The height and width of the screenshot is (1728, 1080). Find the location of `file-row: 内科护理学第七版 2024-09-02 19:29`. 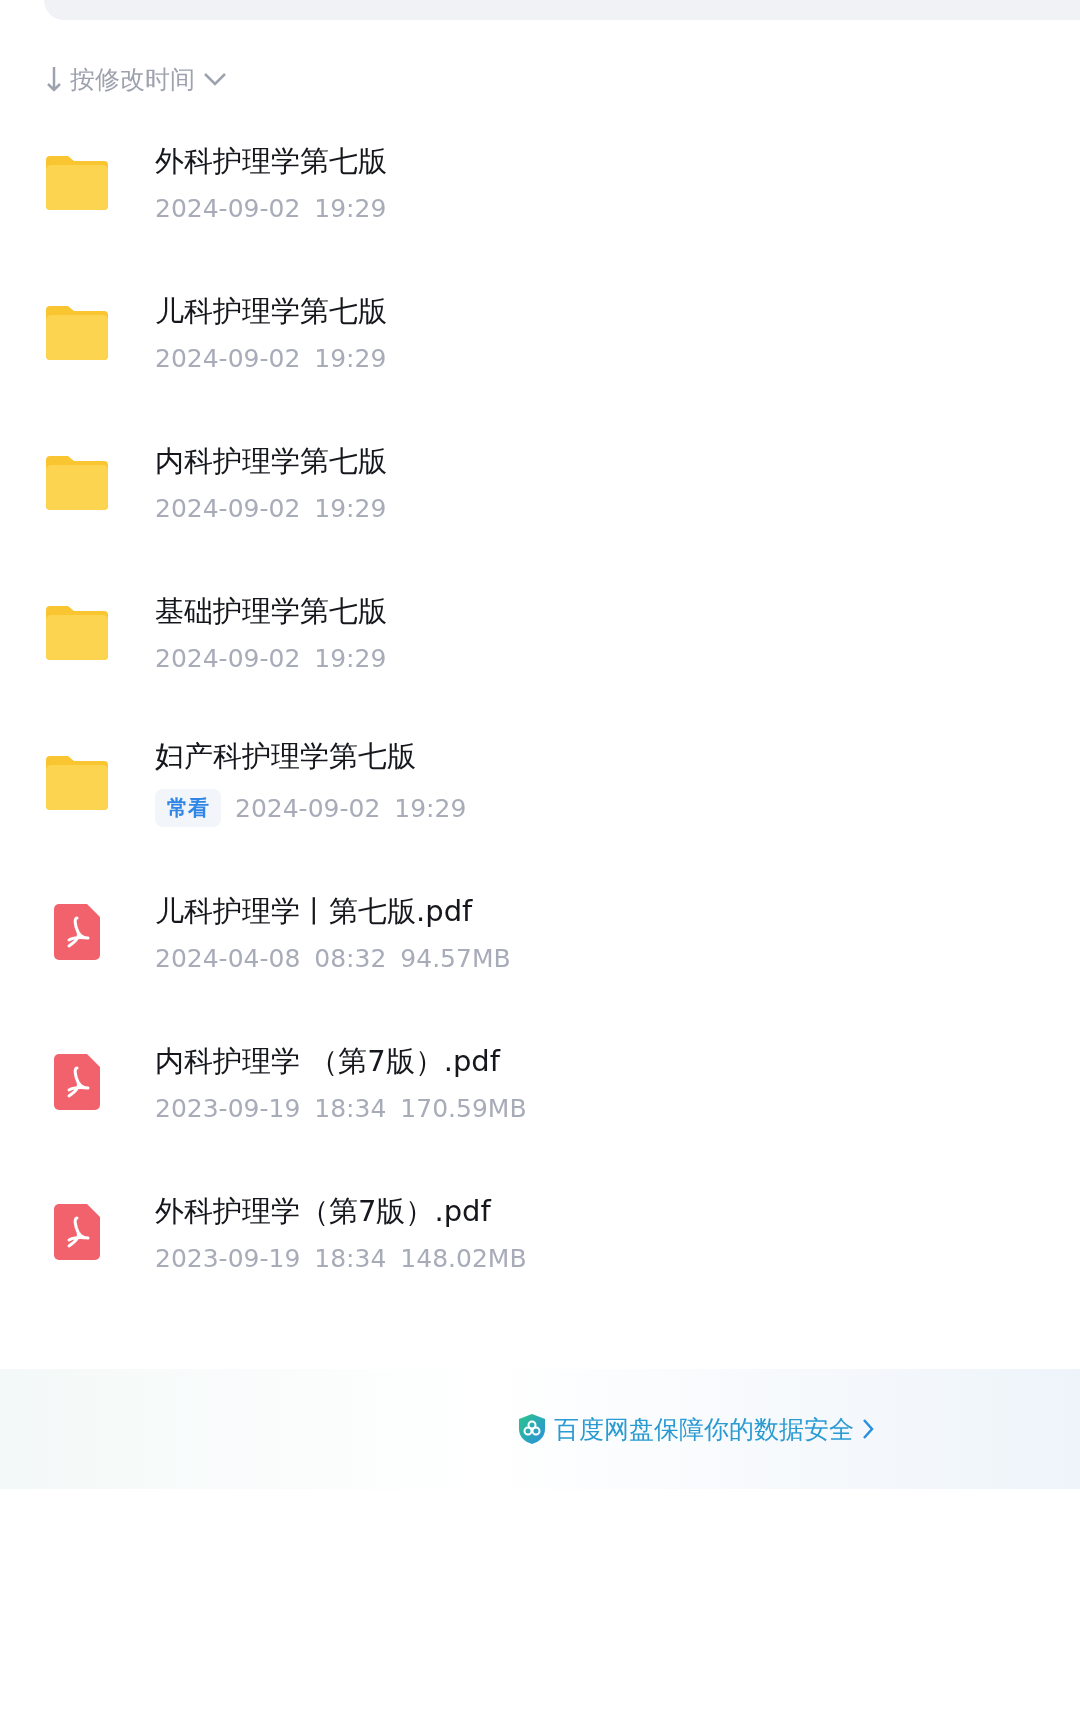

file-row: 内科护理学第七版 2024-09-02 19:29 is located at coordinates (540, 482).